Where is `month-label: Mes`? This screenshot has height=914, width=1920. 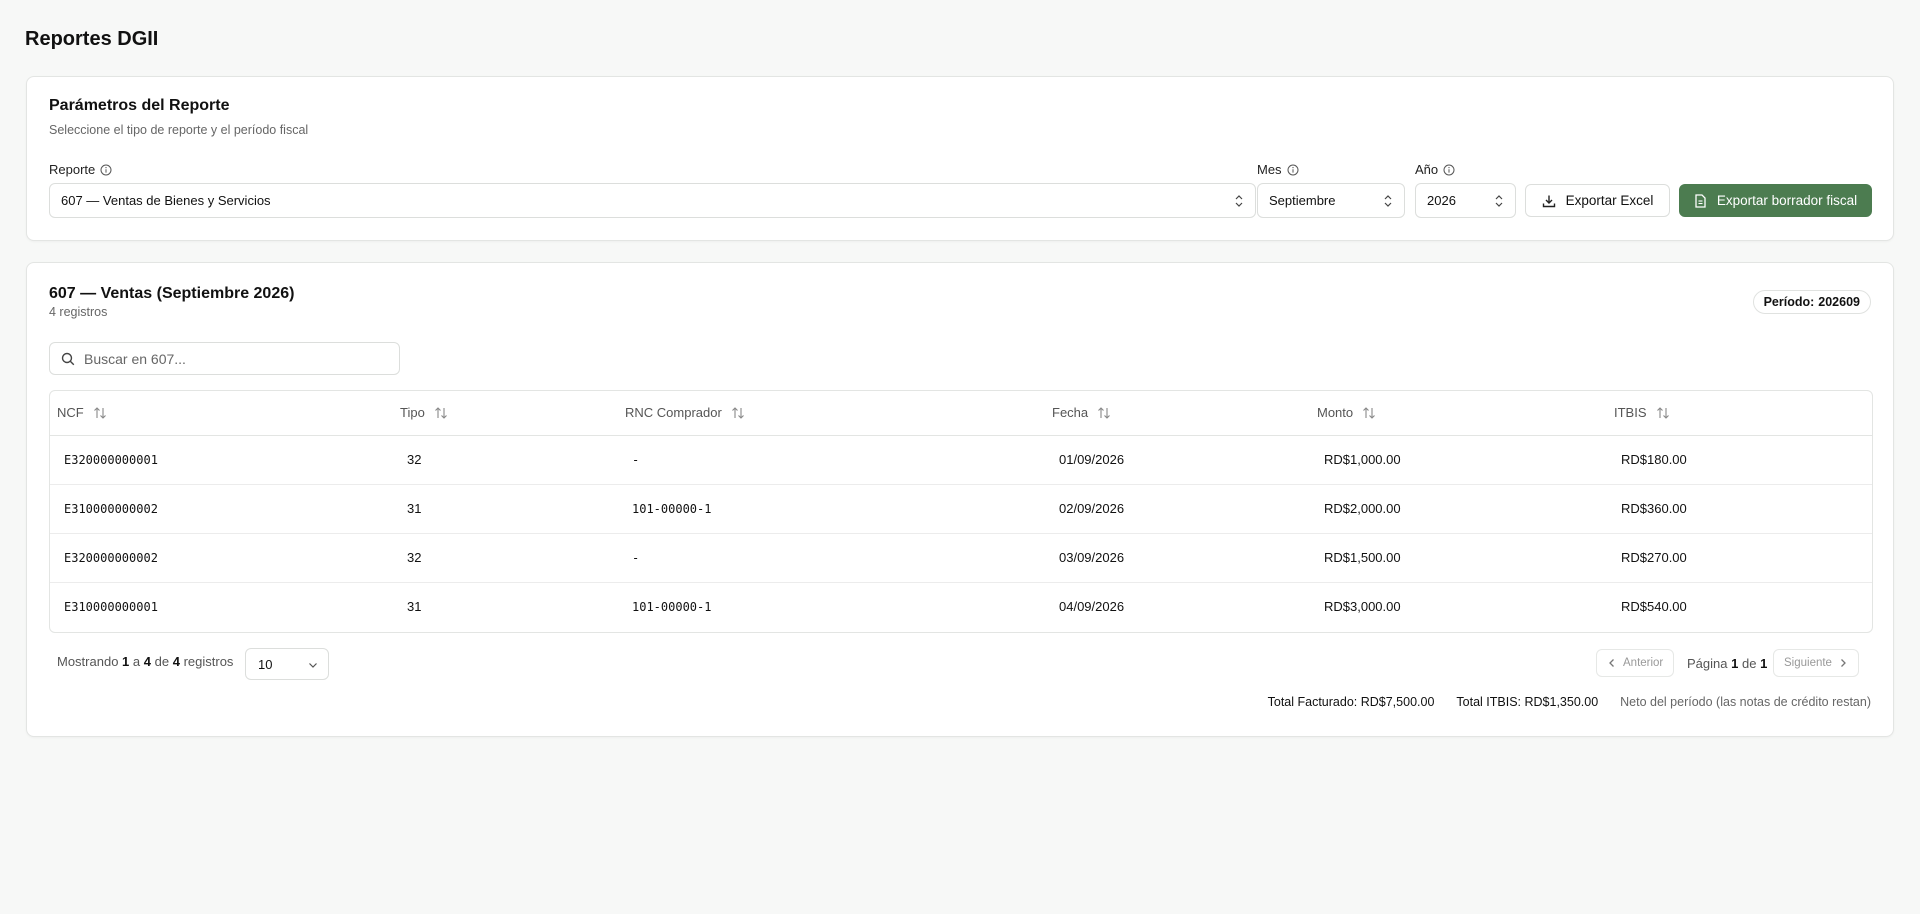
month-label: Mes is located at coordinates (1278, 169).